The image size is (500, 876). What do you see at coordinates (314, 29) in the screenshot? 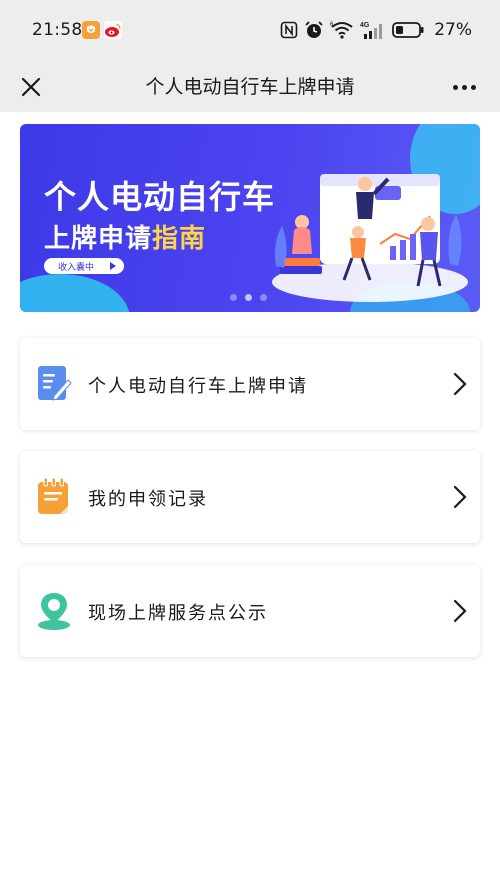
I see `alarm-icon` at bounding box center [314, 29].